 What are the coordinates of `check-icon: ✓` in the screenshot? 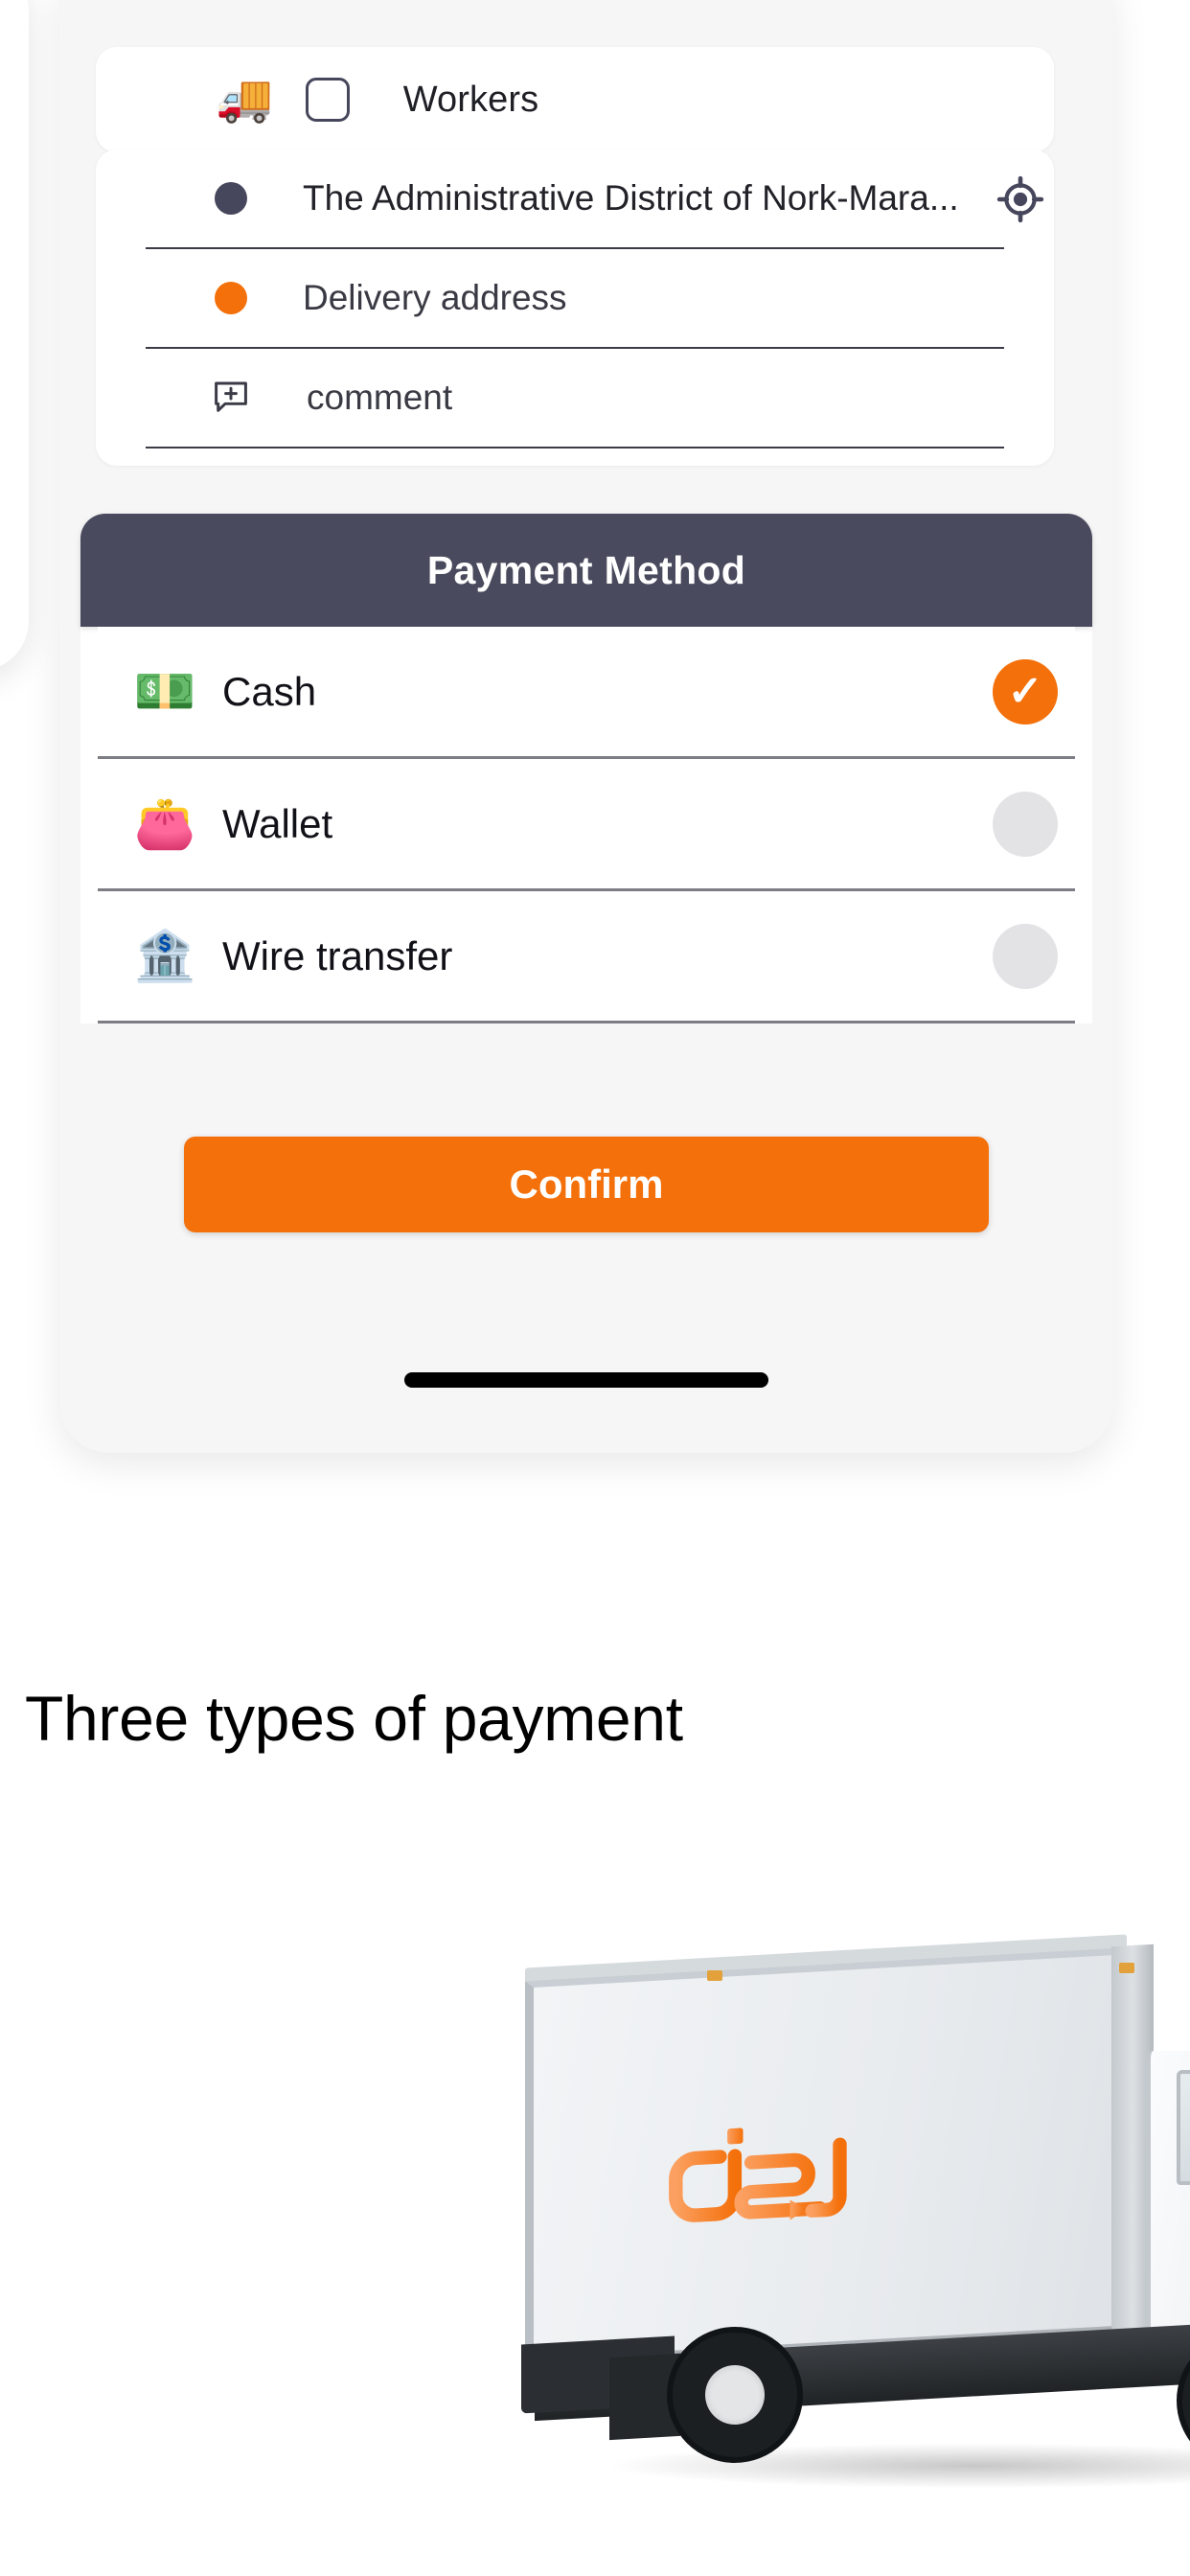 It's located at (1025, 691).